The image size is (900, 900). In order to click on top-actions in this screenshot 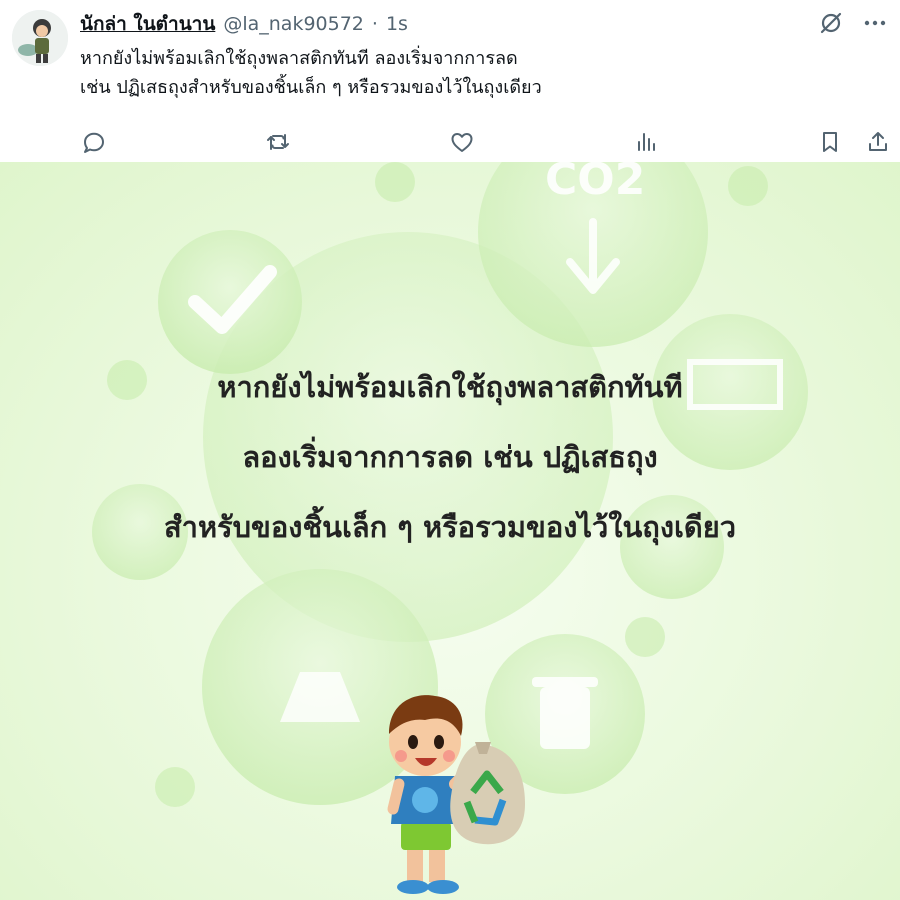, I will do `click(853, 23)`.